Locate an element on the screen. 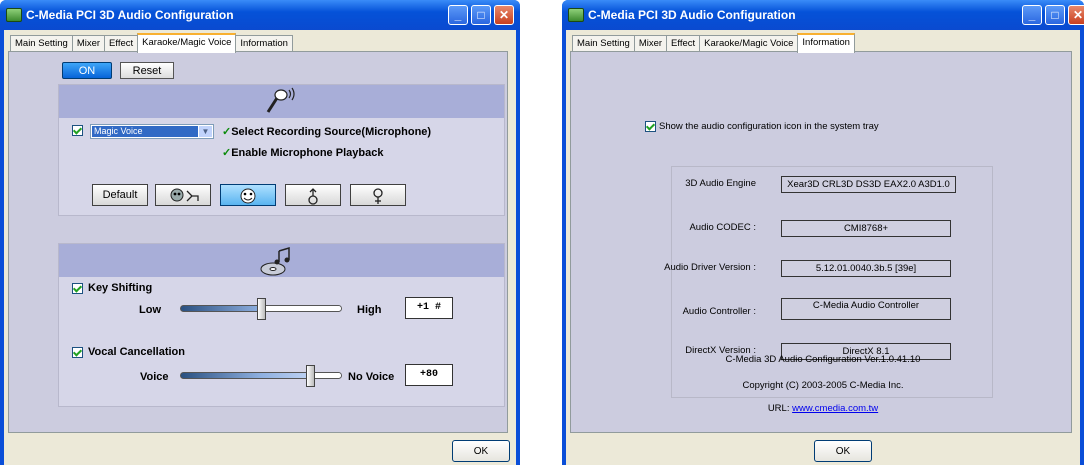 This screenshot has width=1084, height=465. key-shift-header is located at coordinates (281, 260).